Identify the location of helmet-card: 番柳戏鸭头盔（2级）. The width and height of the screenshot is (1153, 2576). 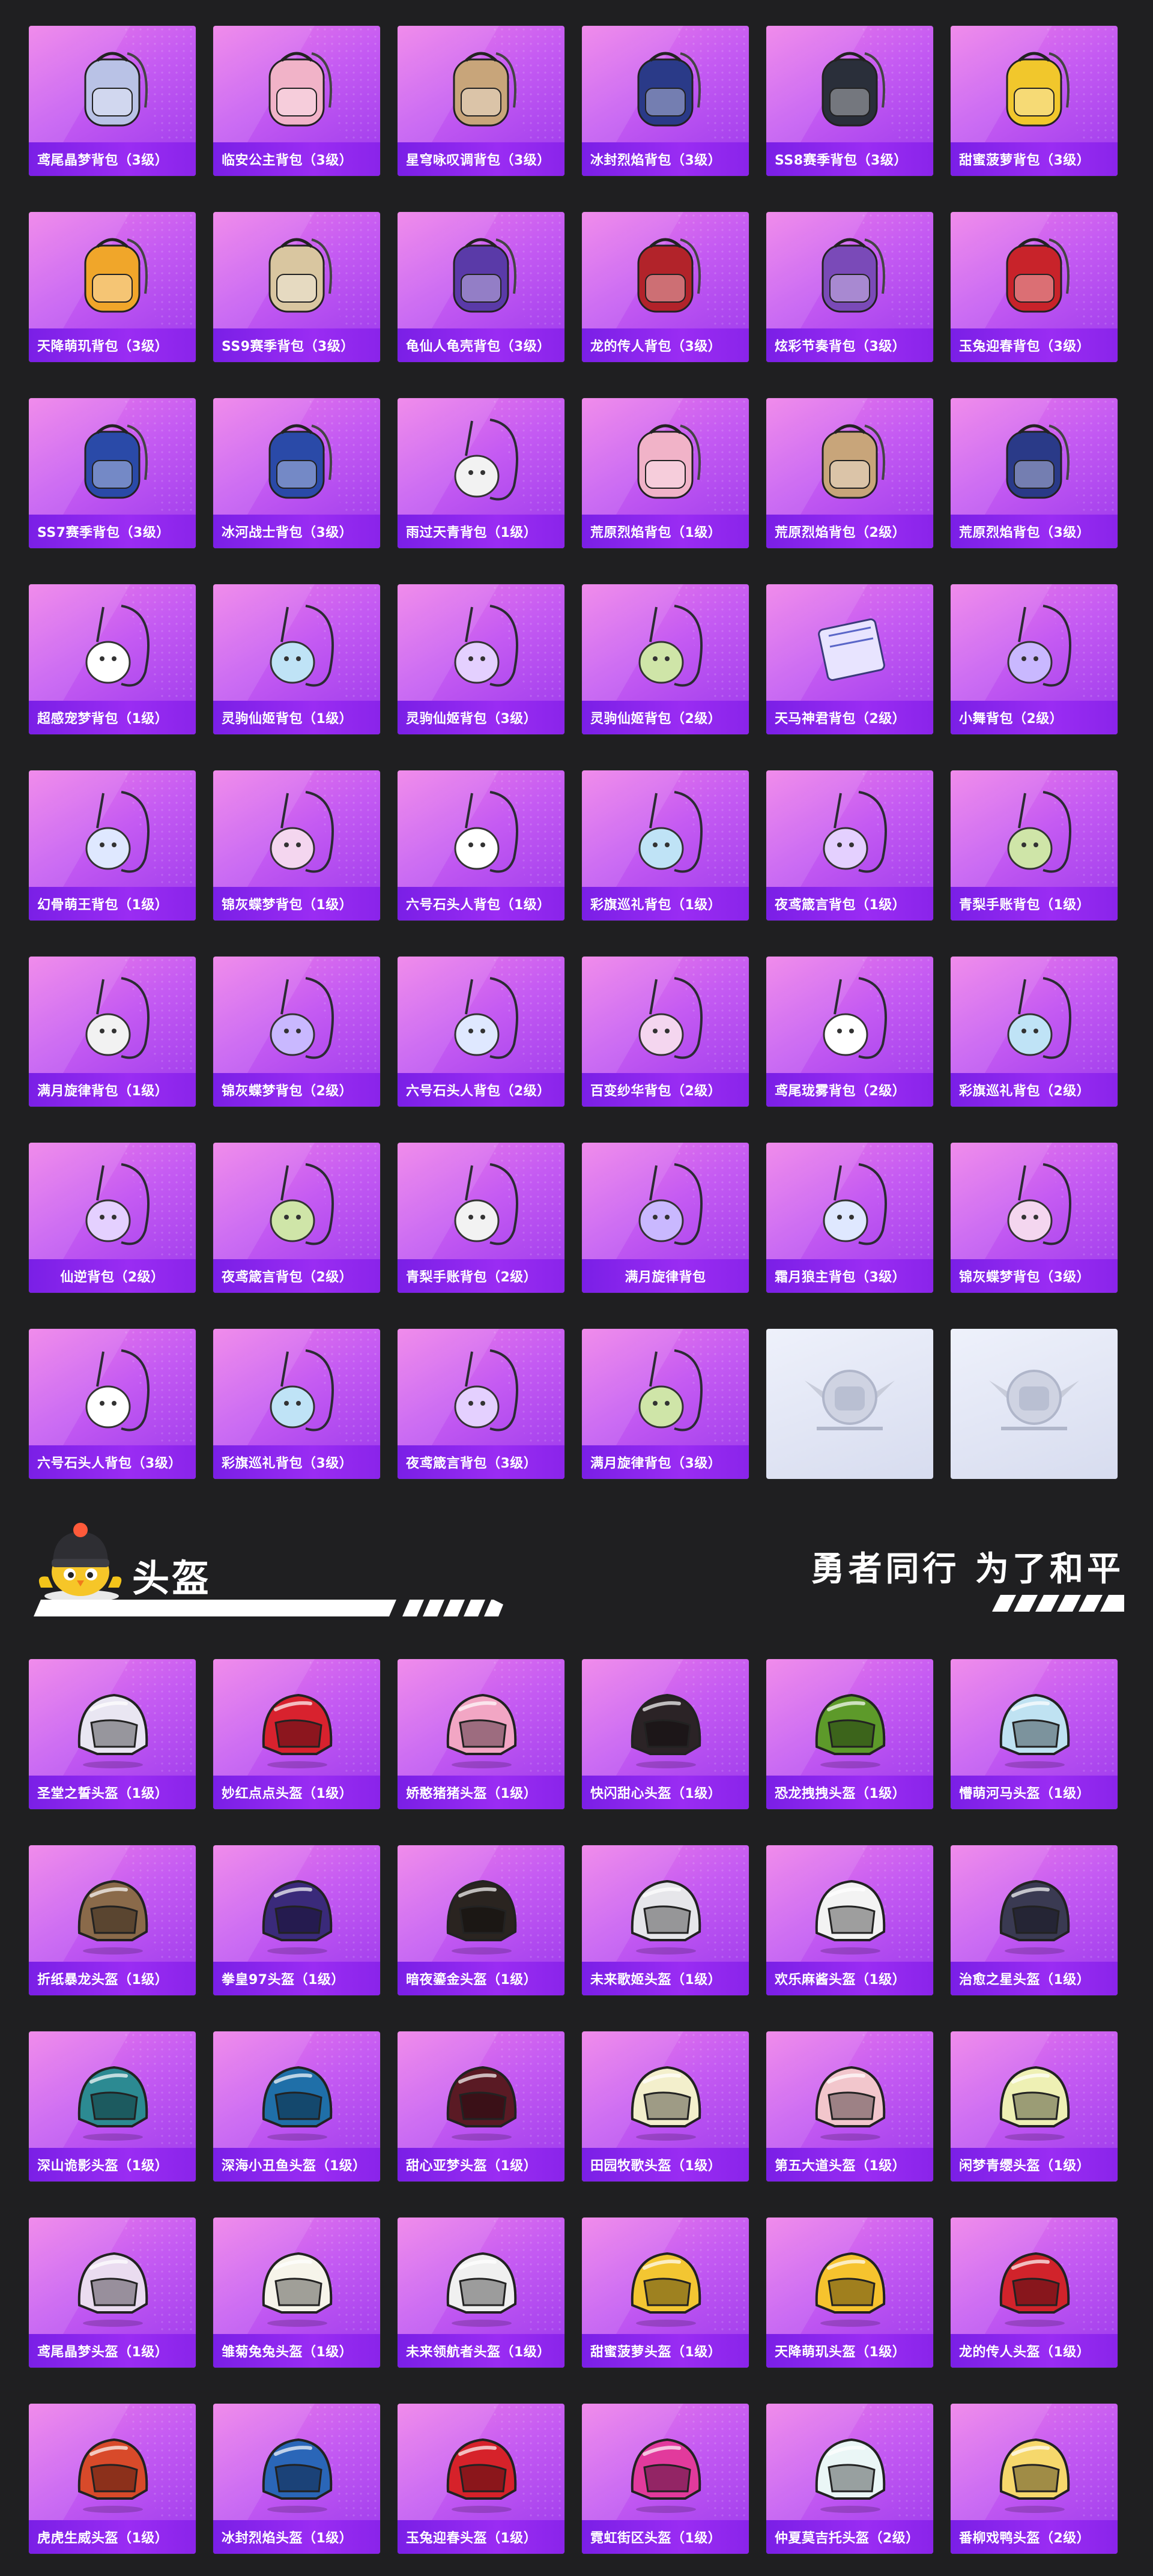
(1034, 2479).